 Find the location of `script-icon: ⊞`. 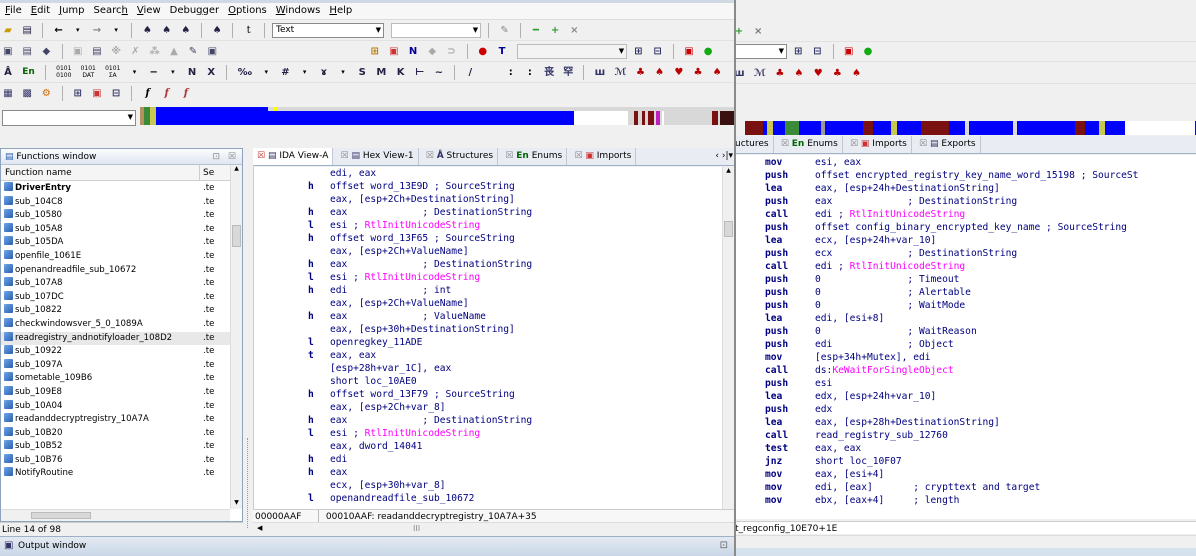

script-icon: ⊞ is located at coordinates (78, 93).